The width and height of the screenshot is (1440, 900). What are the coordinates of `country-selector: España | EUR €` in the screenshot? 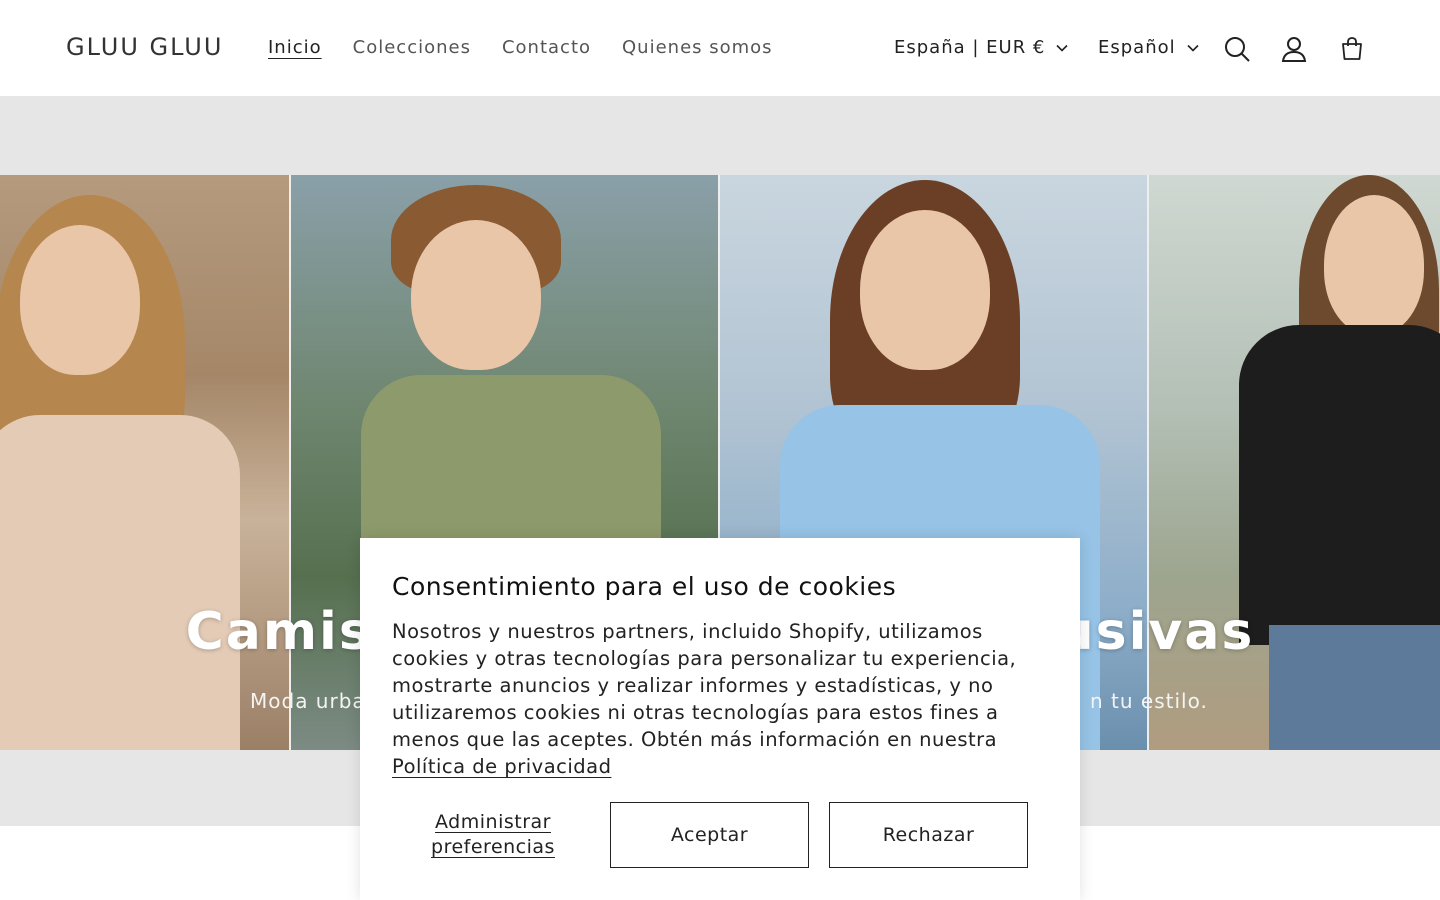 It's located at (981, 47).